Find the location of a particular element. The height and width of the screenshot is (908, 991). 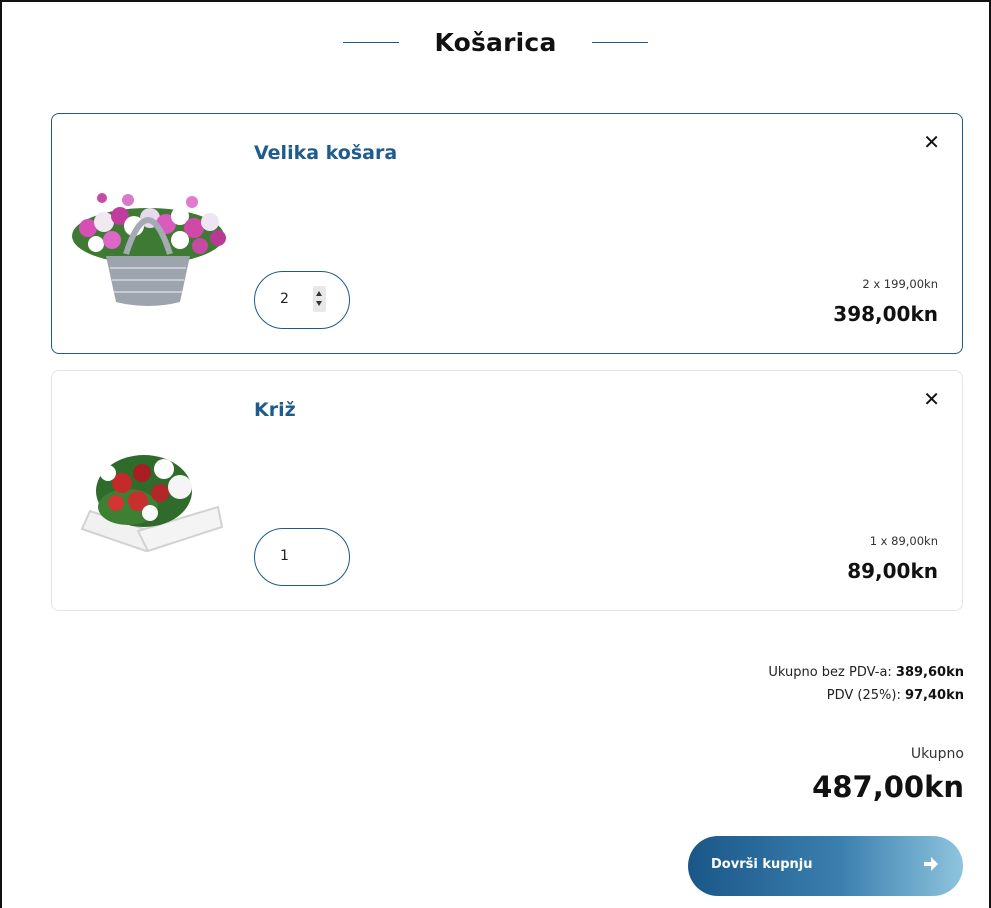

total-label: Ukupno is located at coordinates (937, 754).